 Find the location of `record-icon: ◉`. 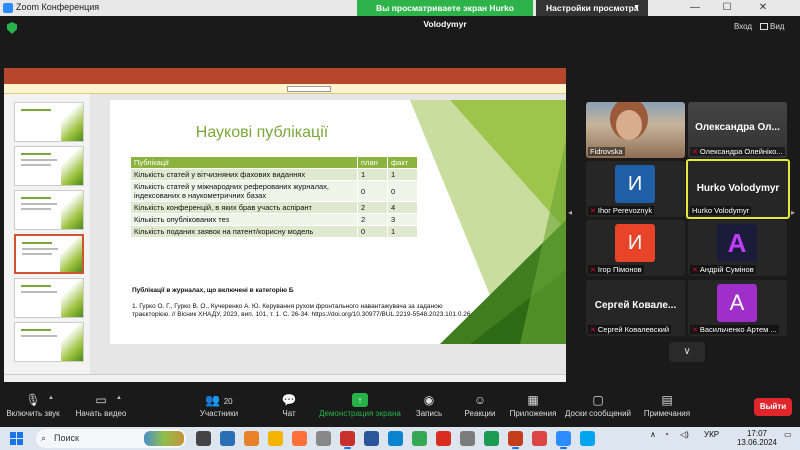

record-icon: ◉ is located at coordinates (429, 400).